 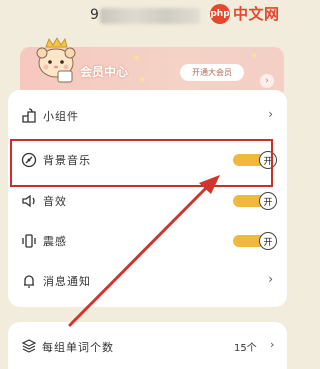 I want to click on words-per-group-row: 每组单词个数 15个 ›, so click(x=147, y=345).